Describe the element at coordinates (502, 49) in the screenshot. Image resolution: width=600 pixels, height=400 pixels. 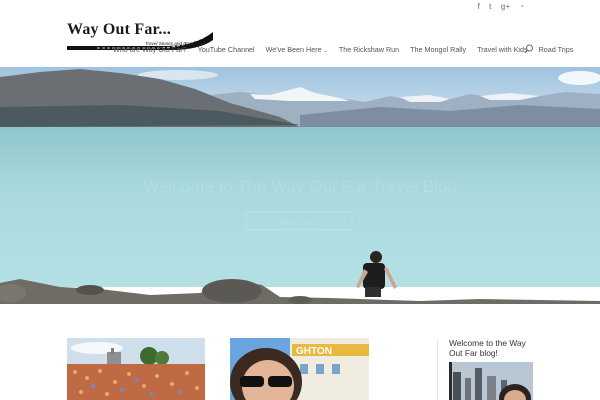
I see `nav-travel-with-kids: Travel with Kids` at that location.